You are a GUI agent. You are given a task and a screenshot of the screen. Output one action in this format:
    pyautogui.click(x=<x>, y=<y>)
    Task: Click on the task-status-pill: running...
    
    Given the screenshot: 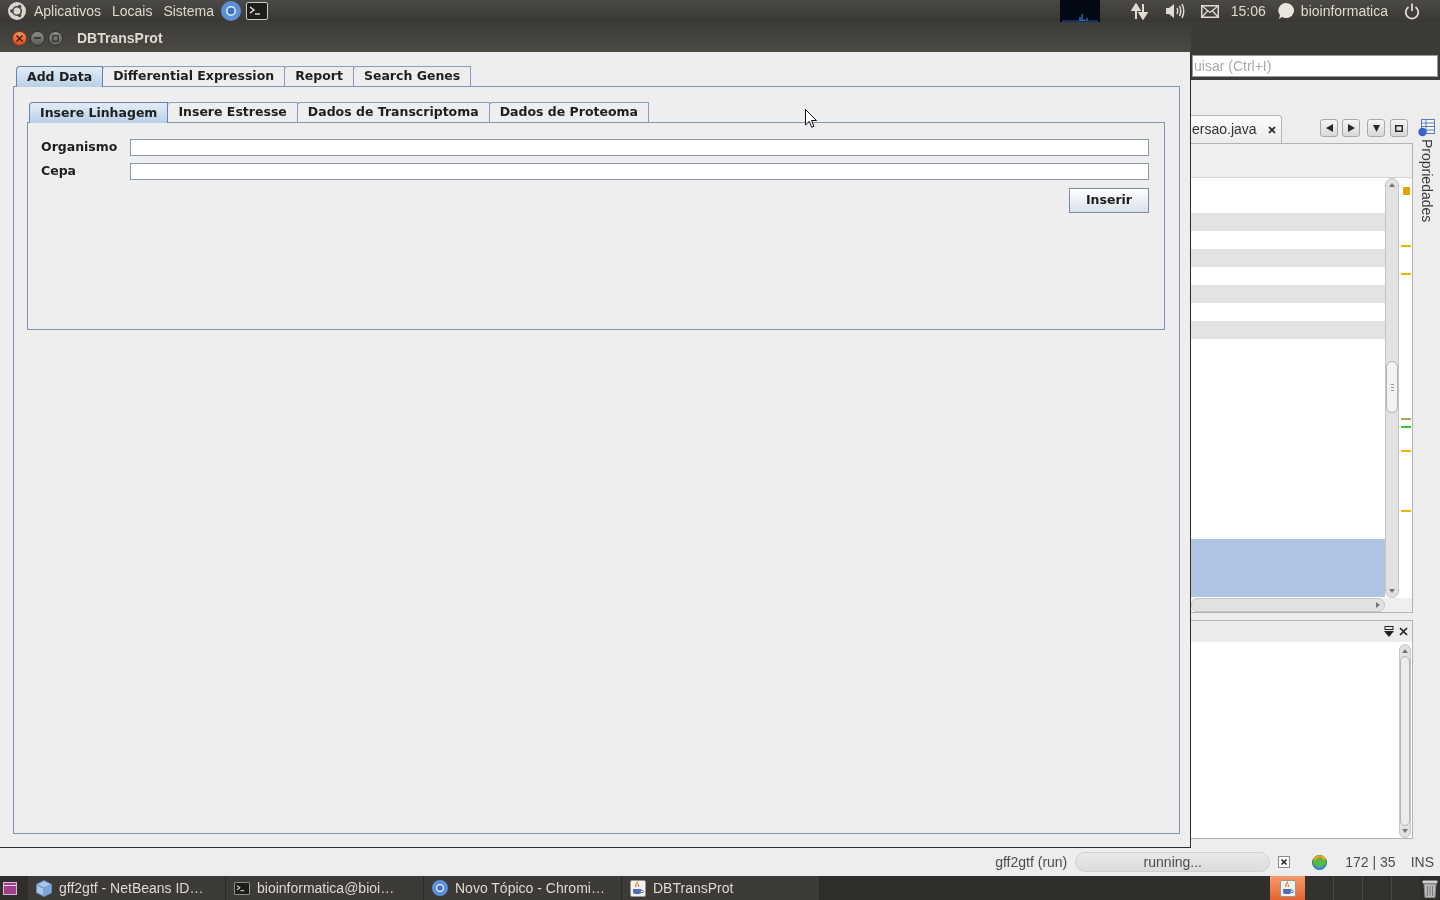 What is the action you would take?
    pyautogui.click(x=1173, y=862)
    